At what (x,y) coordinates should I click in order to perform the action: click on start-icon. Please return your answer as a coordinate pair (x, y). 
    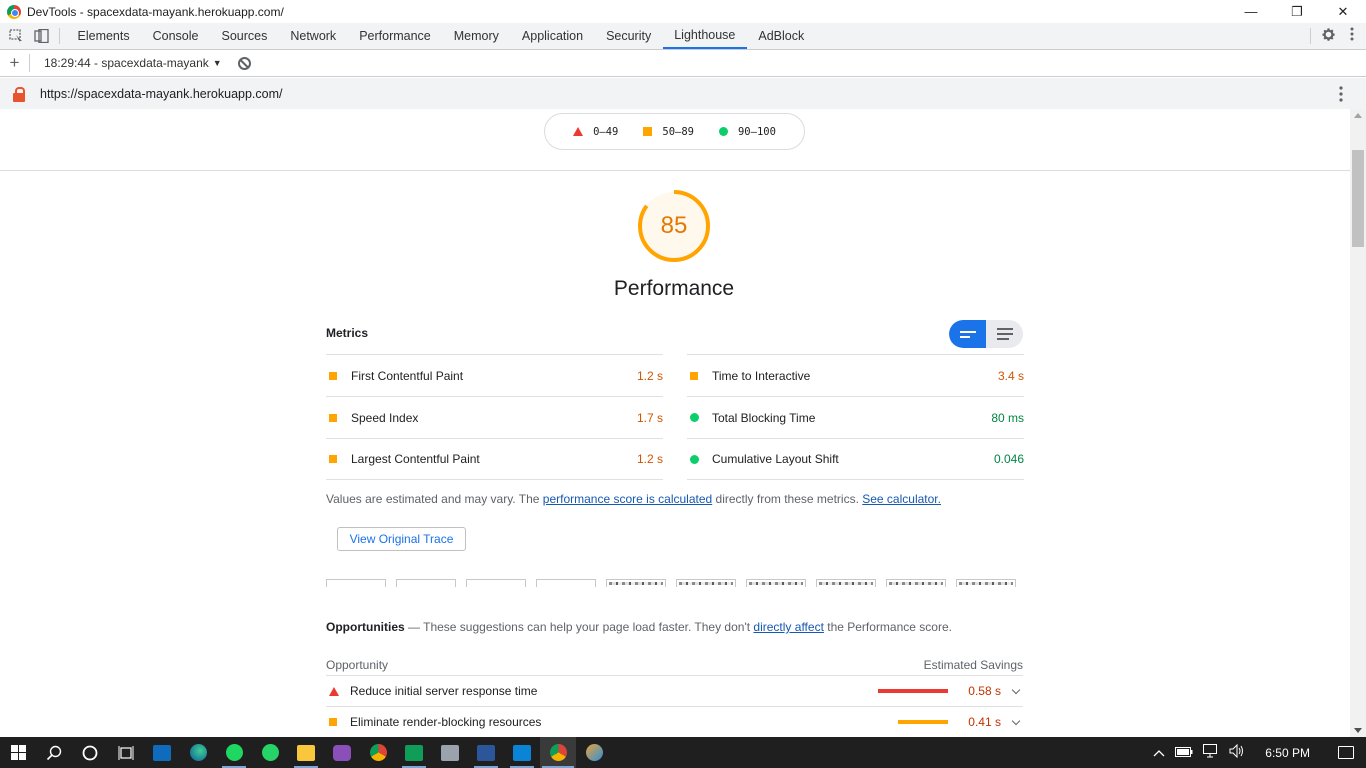
    Looking at the image, I should click on (18, 752).